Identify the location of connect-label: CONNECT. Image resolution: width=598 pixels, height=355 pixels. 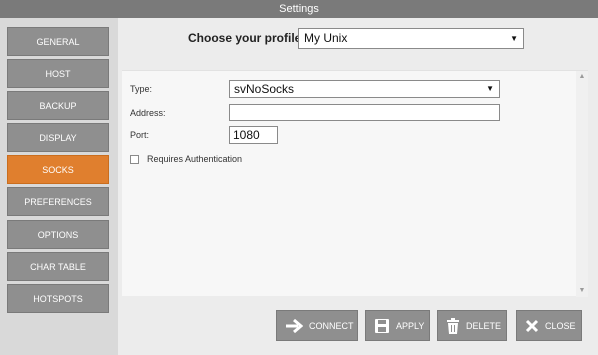
(331, 325).